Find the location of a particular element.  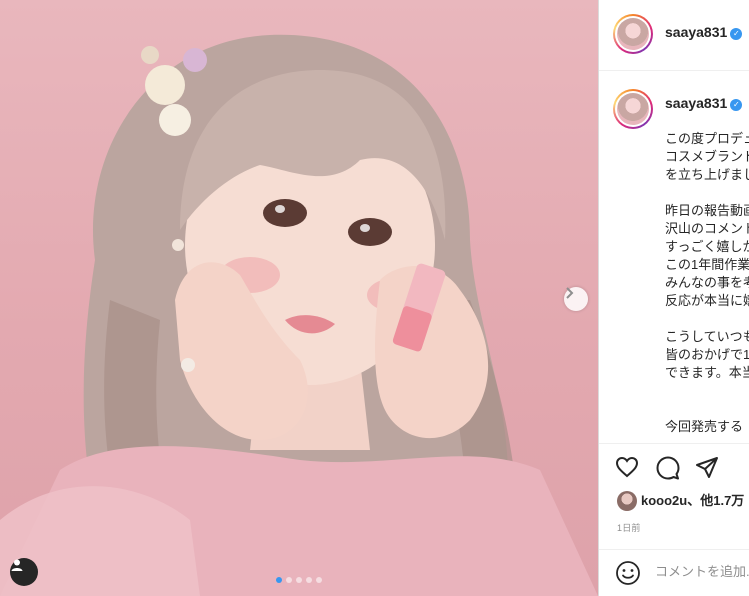

comment-composer is located at coordinates (674, 572).